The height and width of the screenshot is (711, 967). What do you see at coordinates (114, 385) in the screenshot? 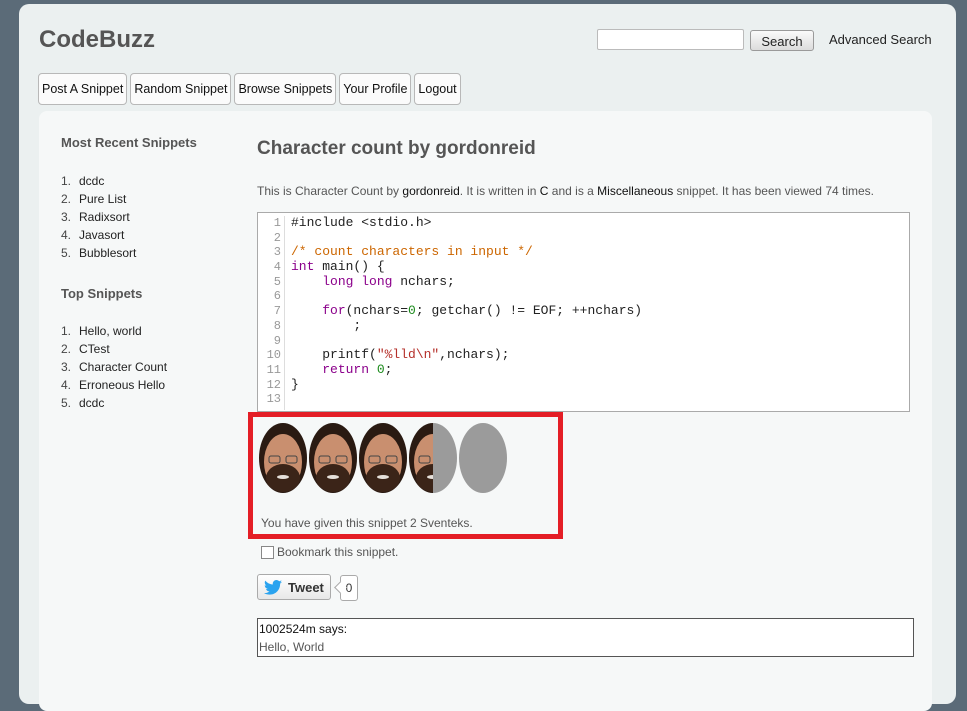
I see `list-item: 4. Erroneous Hello` at bounding box center [114, 385].